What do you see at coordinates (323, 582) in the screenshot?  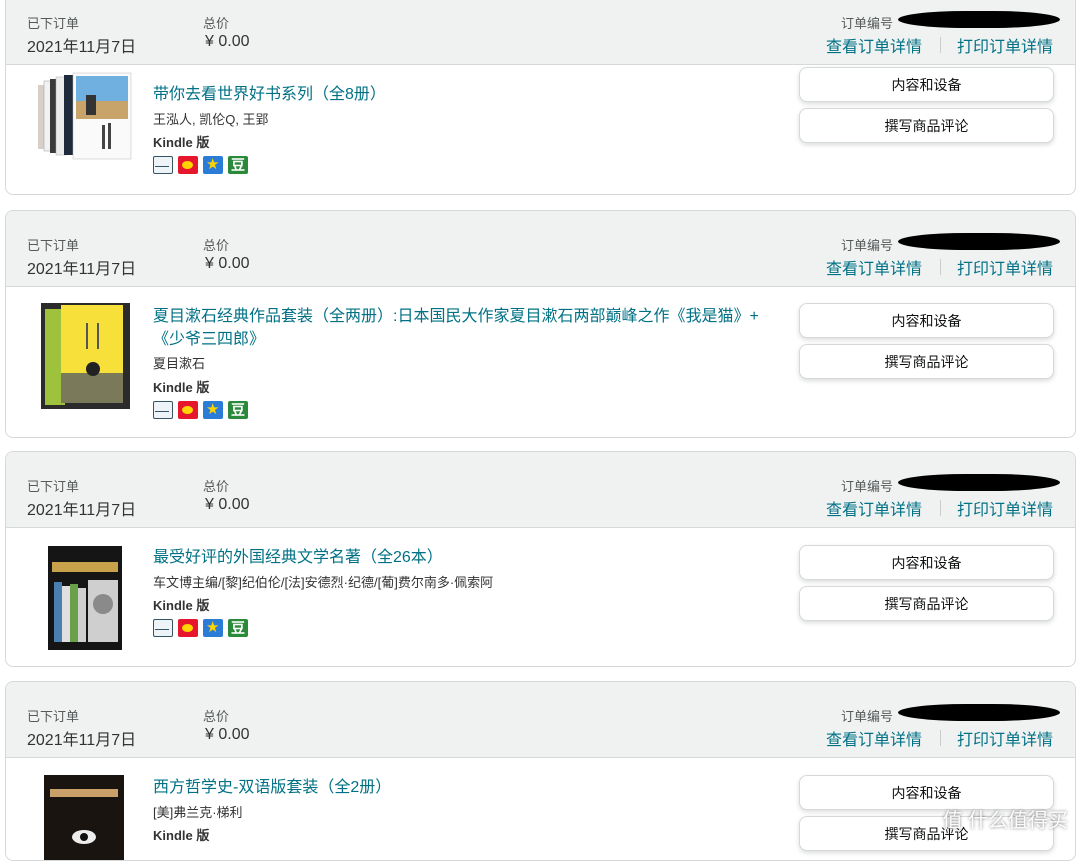 I see `product-author: 车文博主编/[黎]纪伯伦/[法]安德烈·纪德/[葡]费尔南多·佩索阿` at bounding box center [323, 582].